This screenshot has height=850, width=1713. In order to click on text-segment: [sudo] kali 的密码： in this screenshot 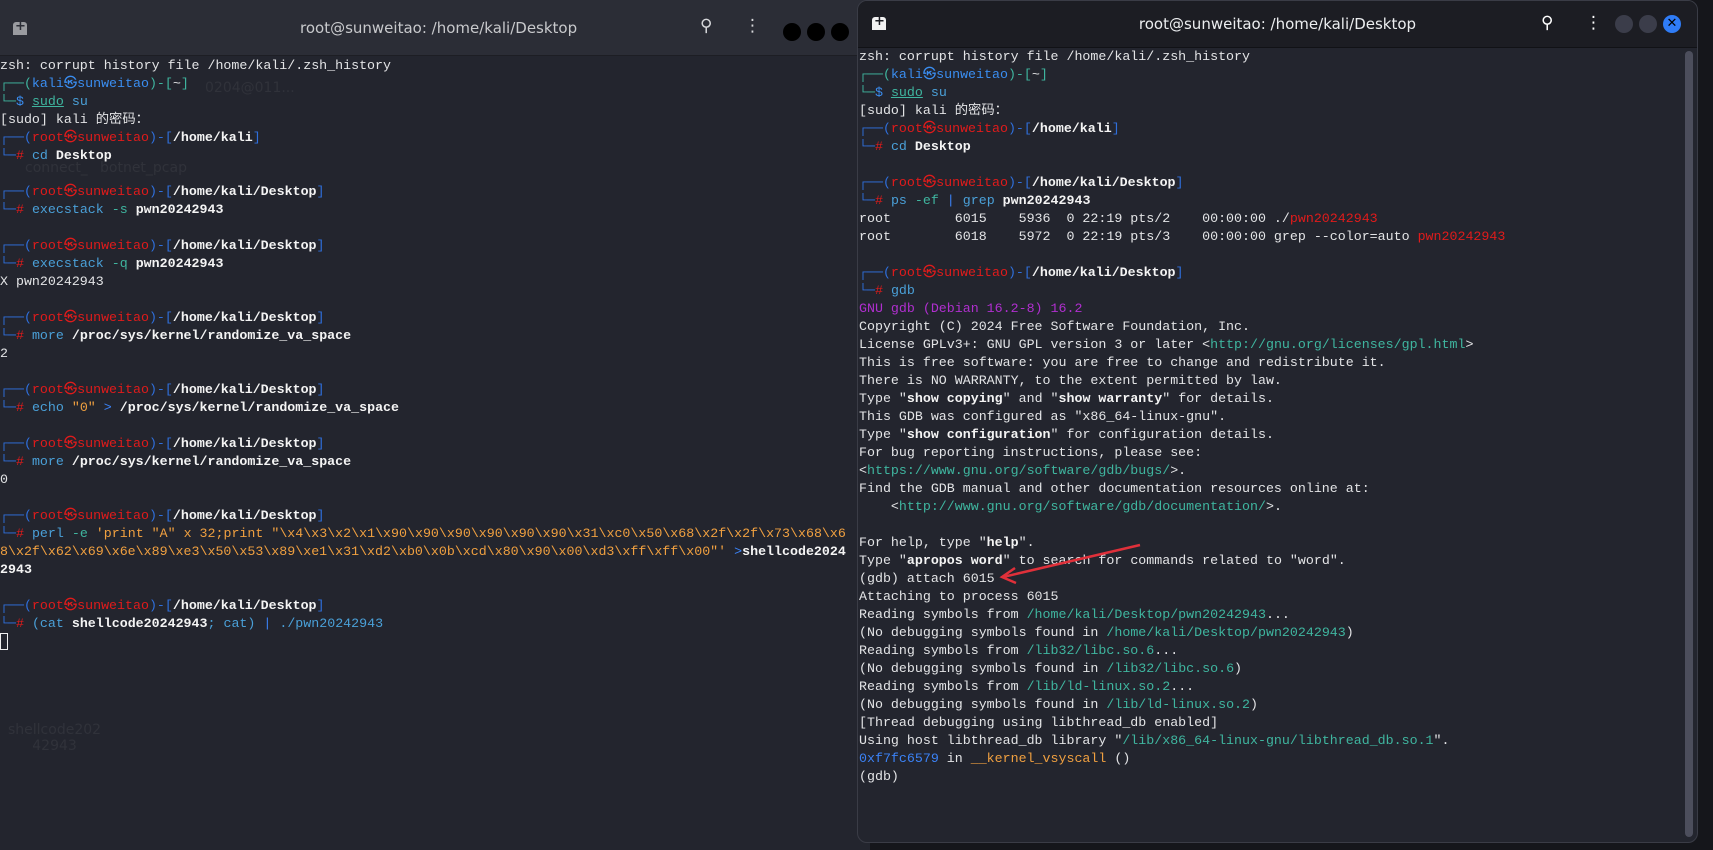, I will do `click(74, 119)`.